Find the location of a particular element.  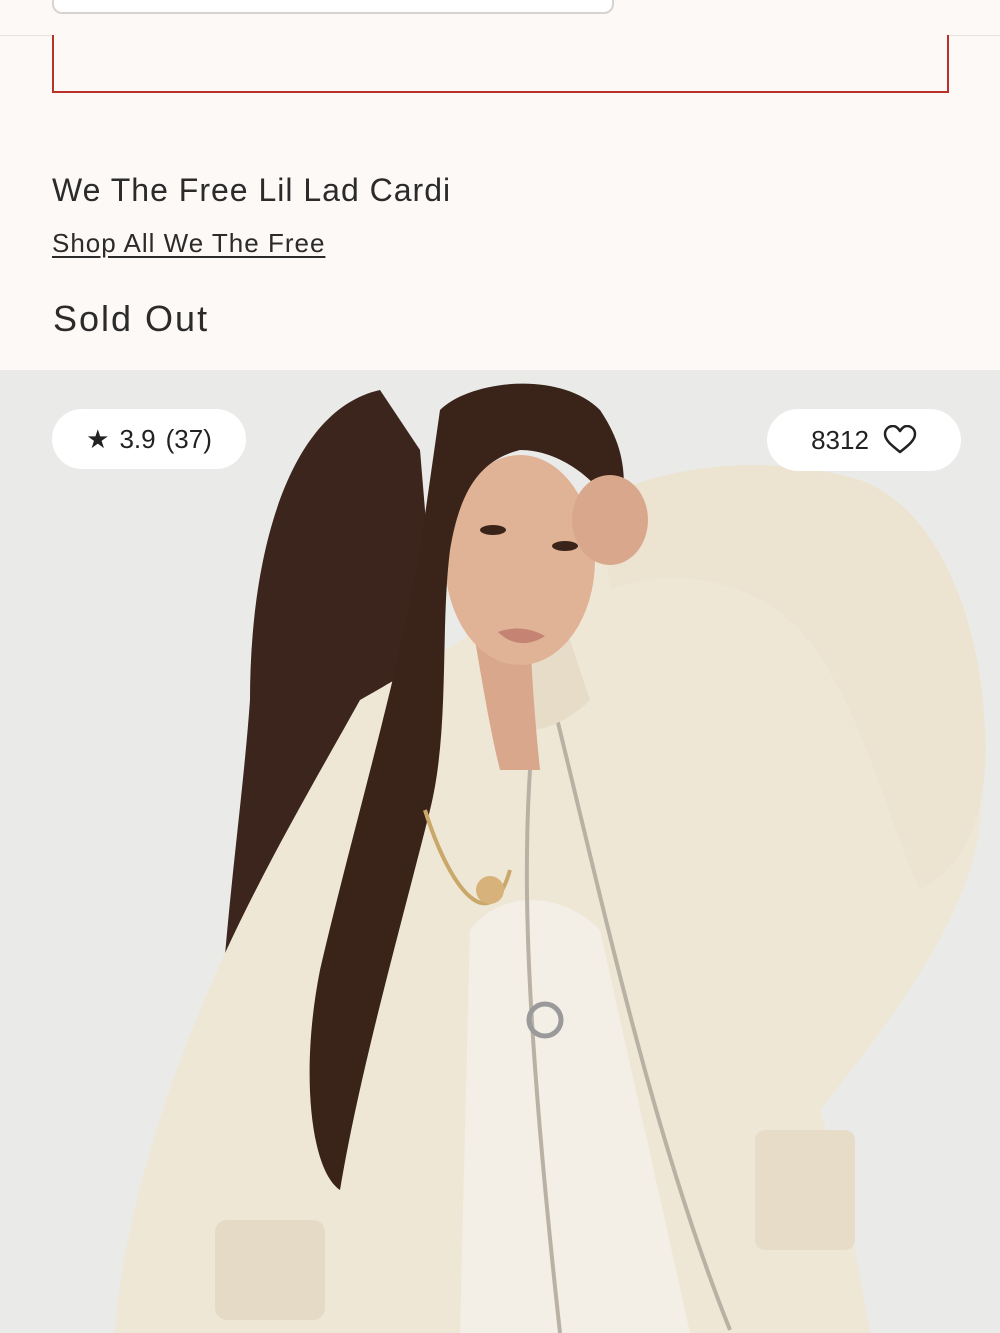

select-field is located at coordinates (333, 7).